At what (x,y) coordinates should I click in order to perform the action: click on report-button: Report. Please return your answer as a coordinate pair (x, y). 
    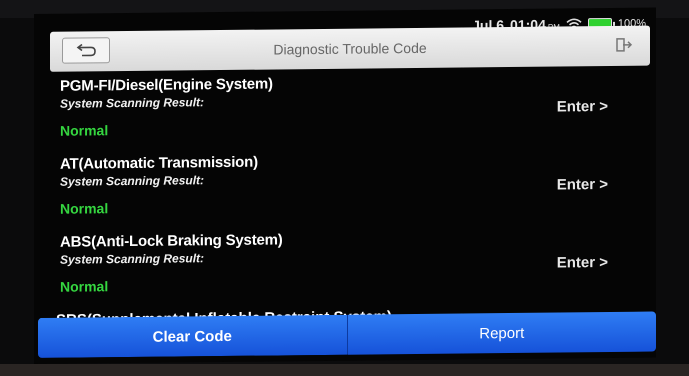
    Looking at the image, I should click on (501, 333).